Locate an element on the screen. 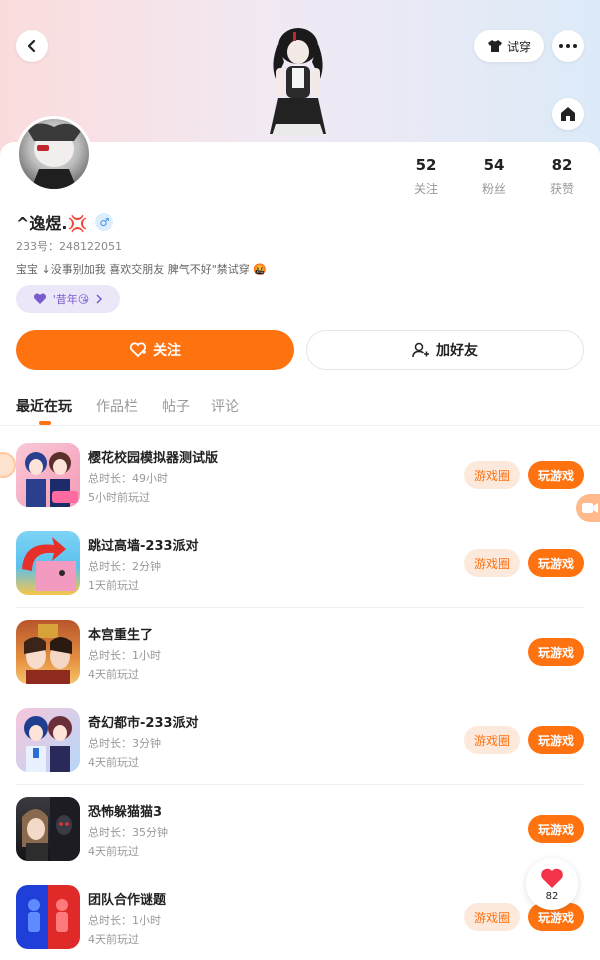  game-title: 本宫重生了 is located at coordinates (121, 635).